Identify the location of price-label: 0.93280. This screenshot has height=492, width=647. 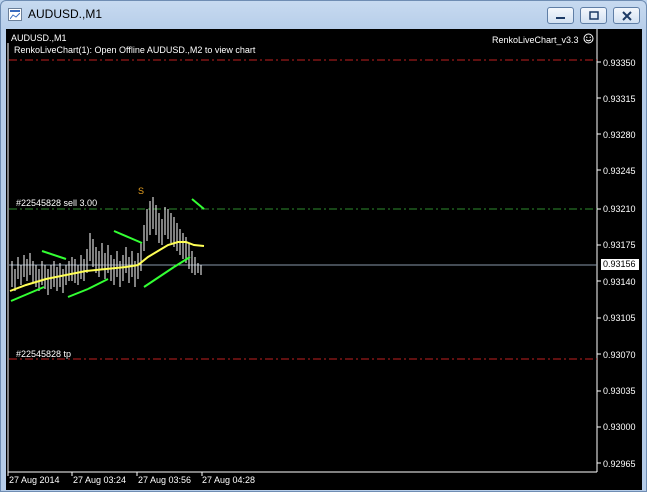
(619, 135).